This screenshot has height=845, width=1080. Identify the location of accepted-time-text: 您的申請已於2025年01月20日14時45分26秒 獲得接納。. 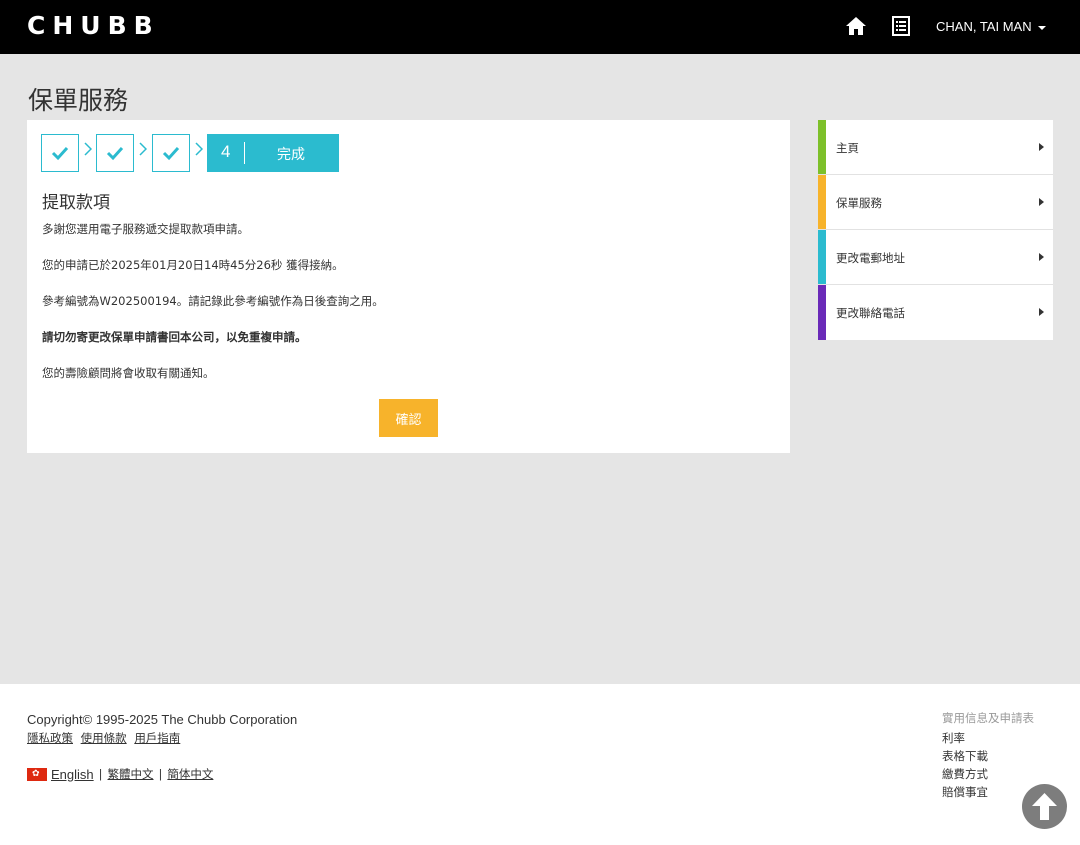
(193, 265).